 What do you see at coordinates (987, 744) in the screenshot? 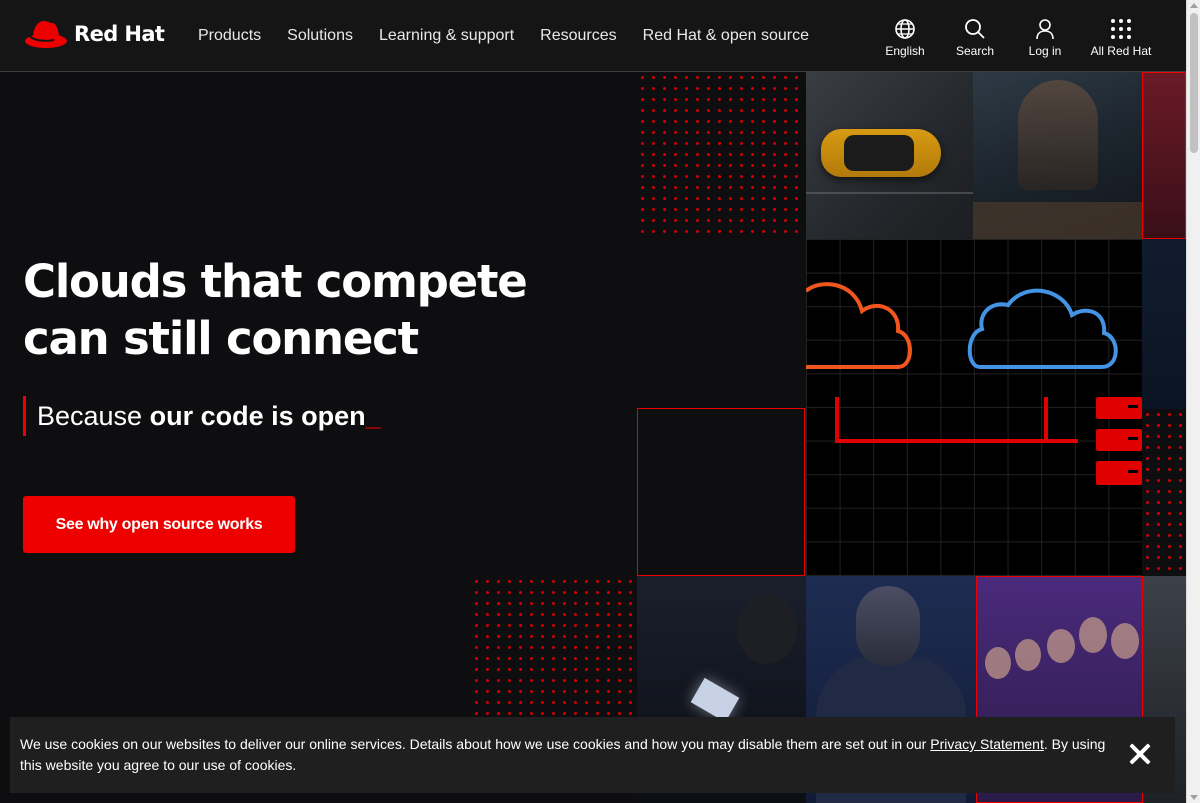
I see `privacy-statement-link: Privacy Statement` at bounding box center [987, 744].